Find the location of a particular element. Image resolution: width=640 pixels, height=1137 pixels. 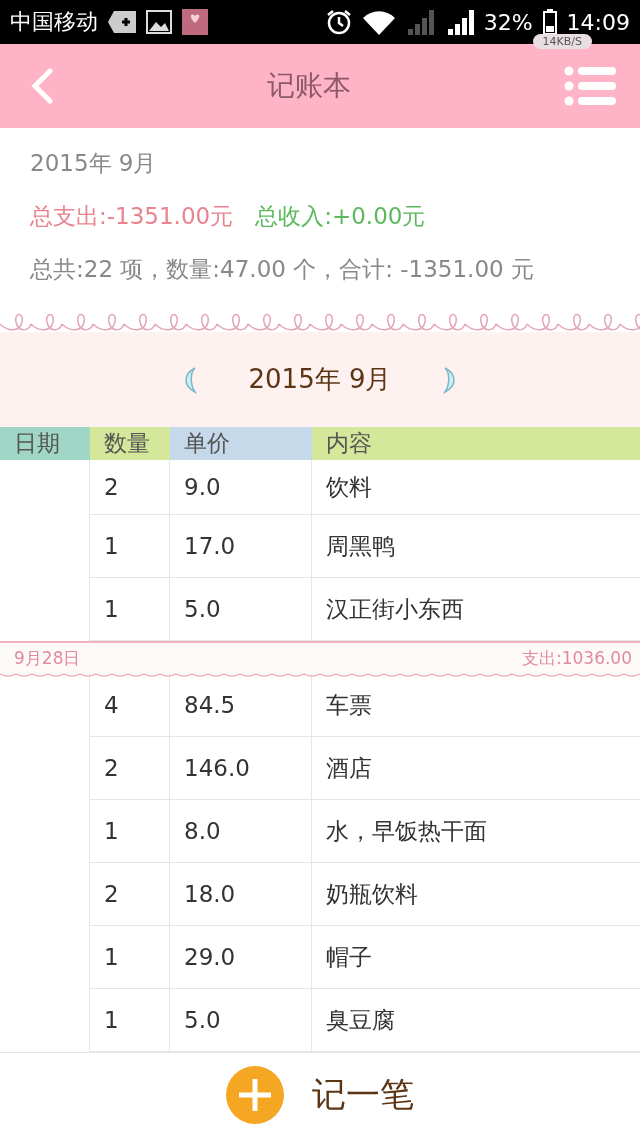

price-cell: 18.0 is located at coordinates (241, 894).